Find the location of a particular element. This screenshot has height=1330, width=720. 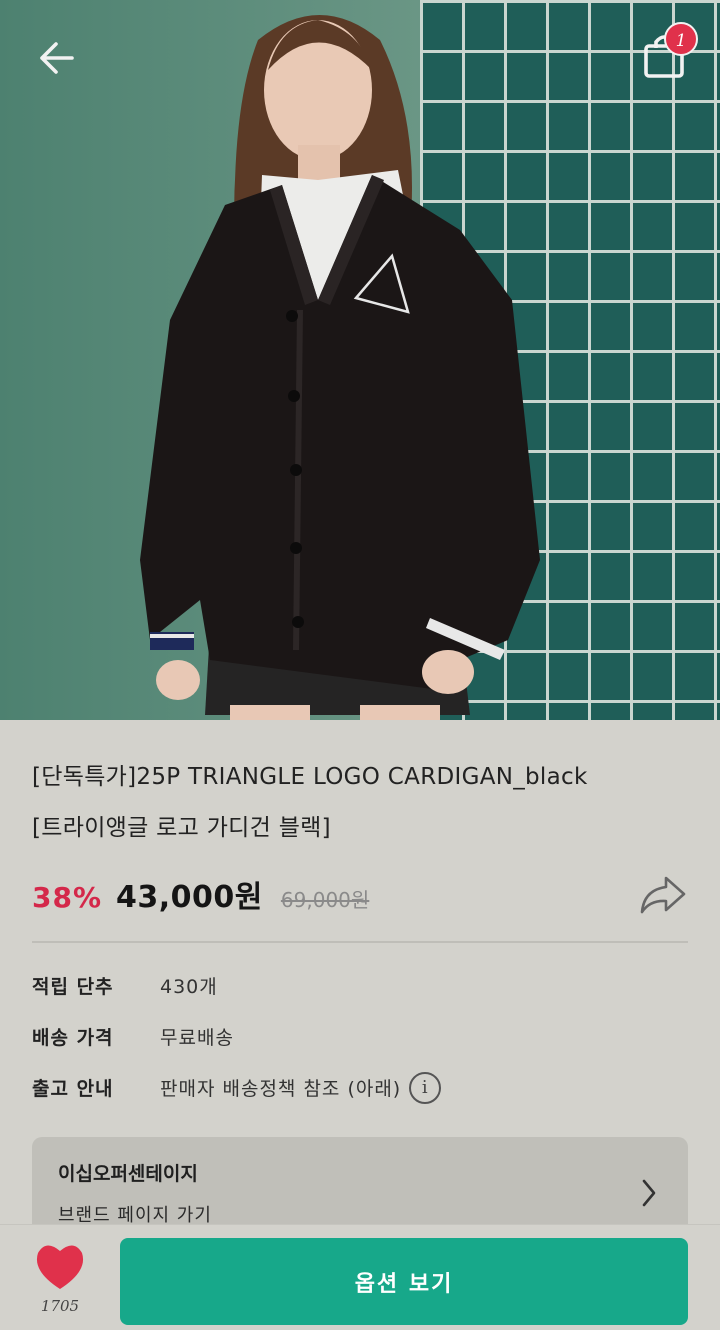

share-arrow-icon is located at coordinates (663, 895).